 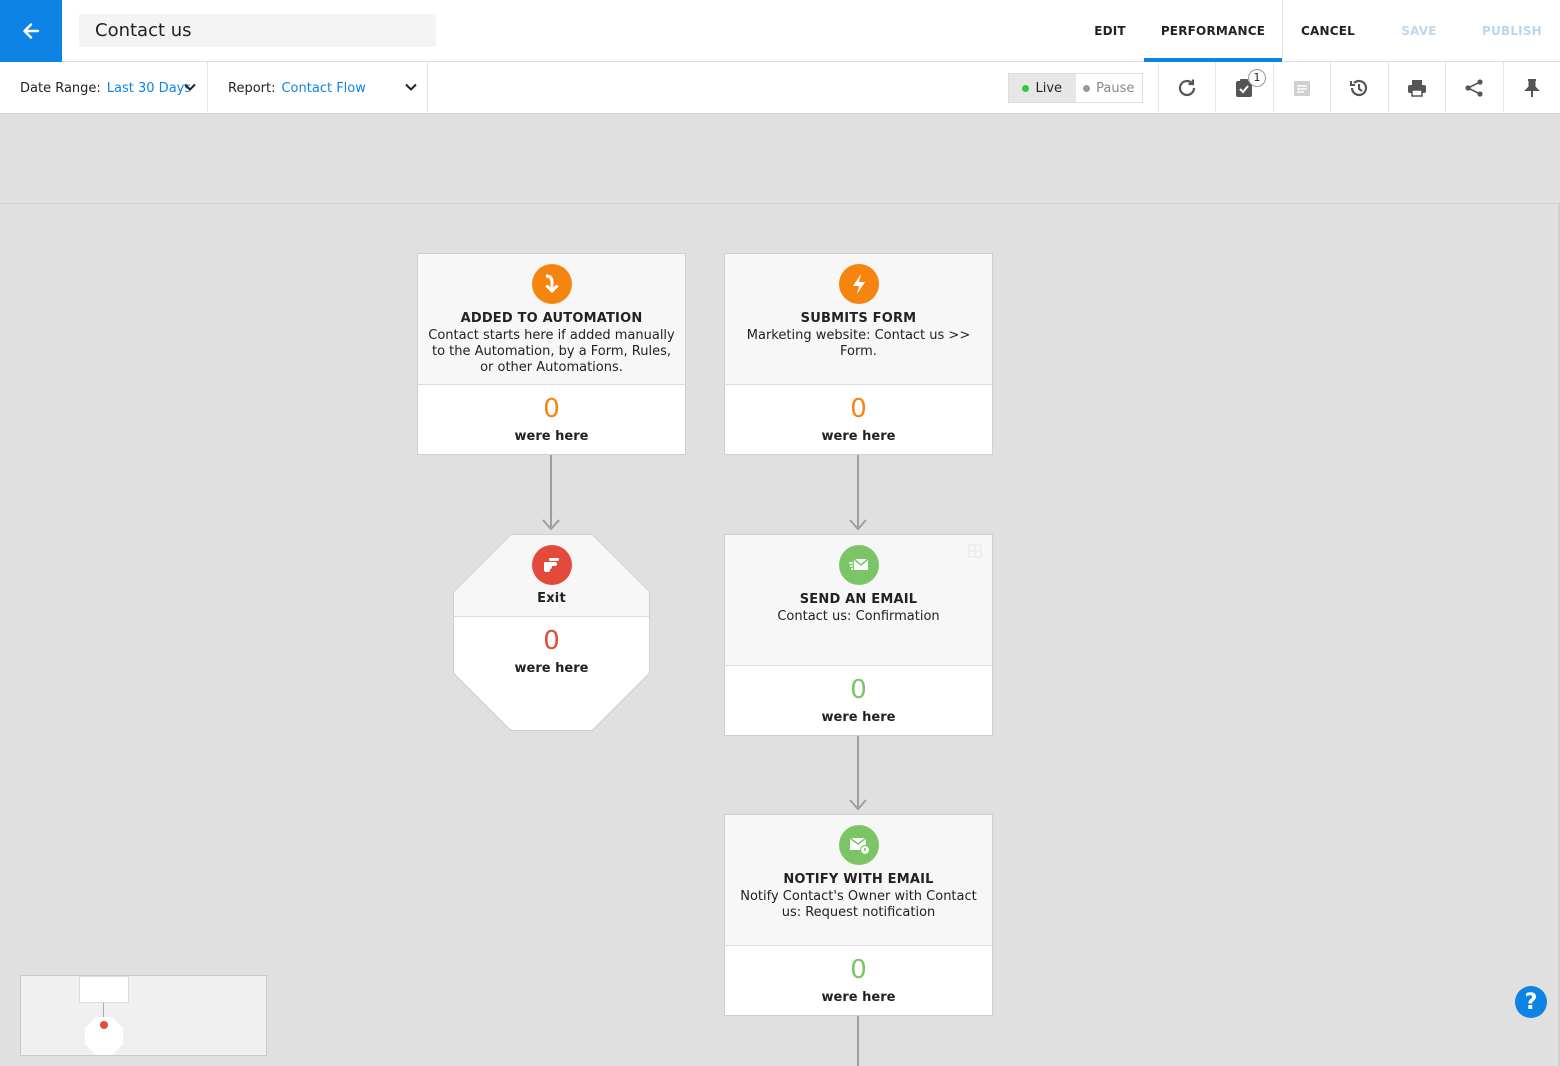 I want to click on node-title: SUBMITS FORM, so click(x=858, y=318).